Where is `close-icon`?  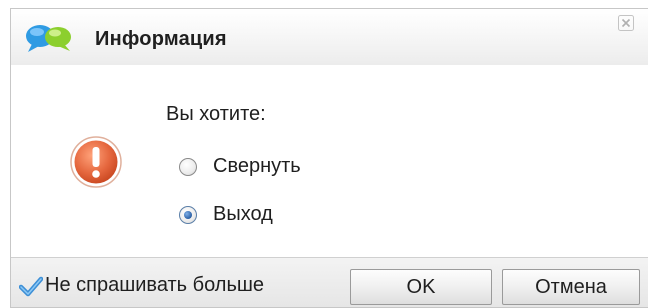
close-icon is located at coordinates (626, 23).